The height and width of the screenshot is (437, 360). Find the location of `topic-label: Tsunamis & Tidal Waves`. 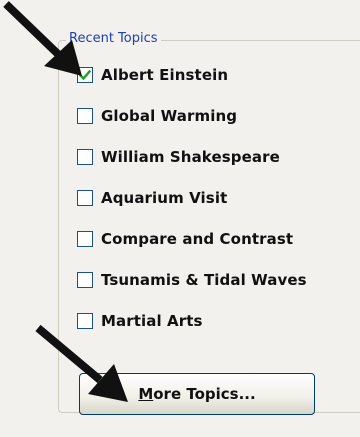

topic-label: Tsunamis & Tidal Waves is located at coordinates (204, 280).